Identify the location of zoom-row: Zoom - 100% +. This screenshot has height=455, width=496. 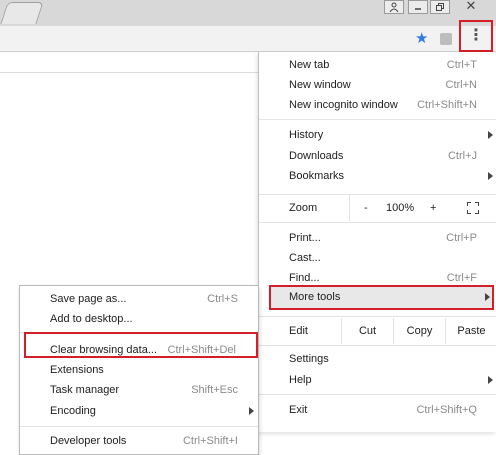
(377, 208).